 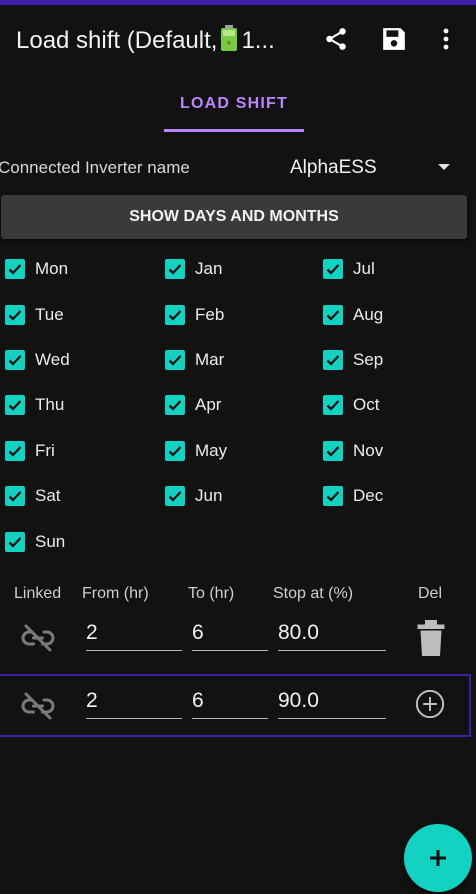 What do you see at coordinates (366, 404) in the screenshot?
I see `checkbox-label: Oct` at bounding box center [366, 404].